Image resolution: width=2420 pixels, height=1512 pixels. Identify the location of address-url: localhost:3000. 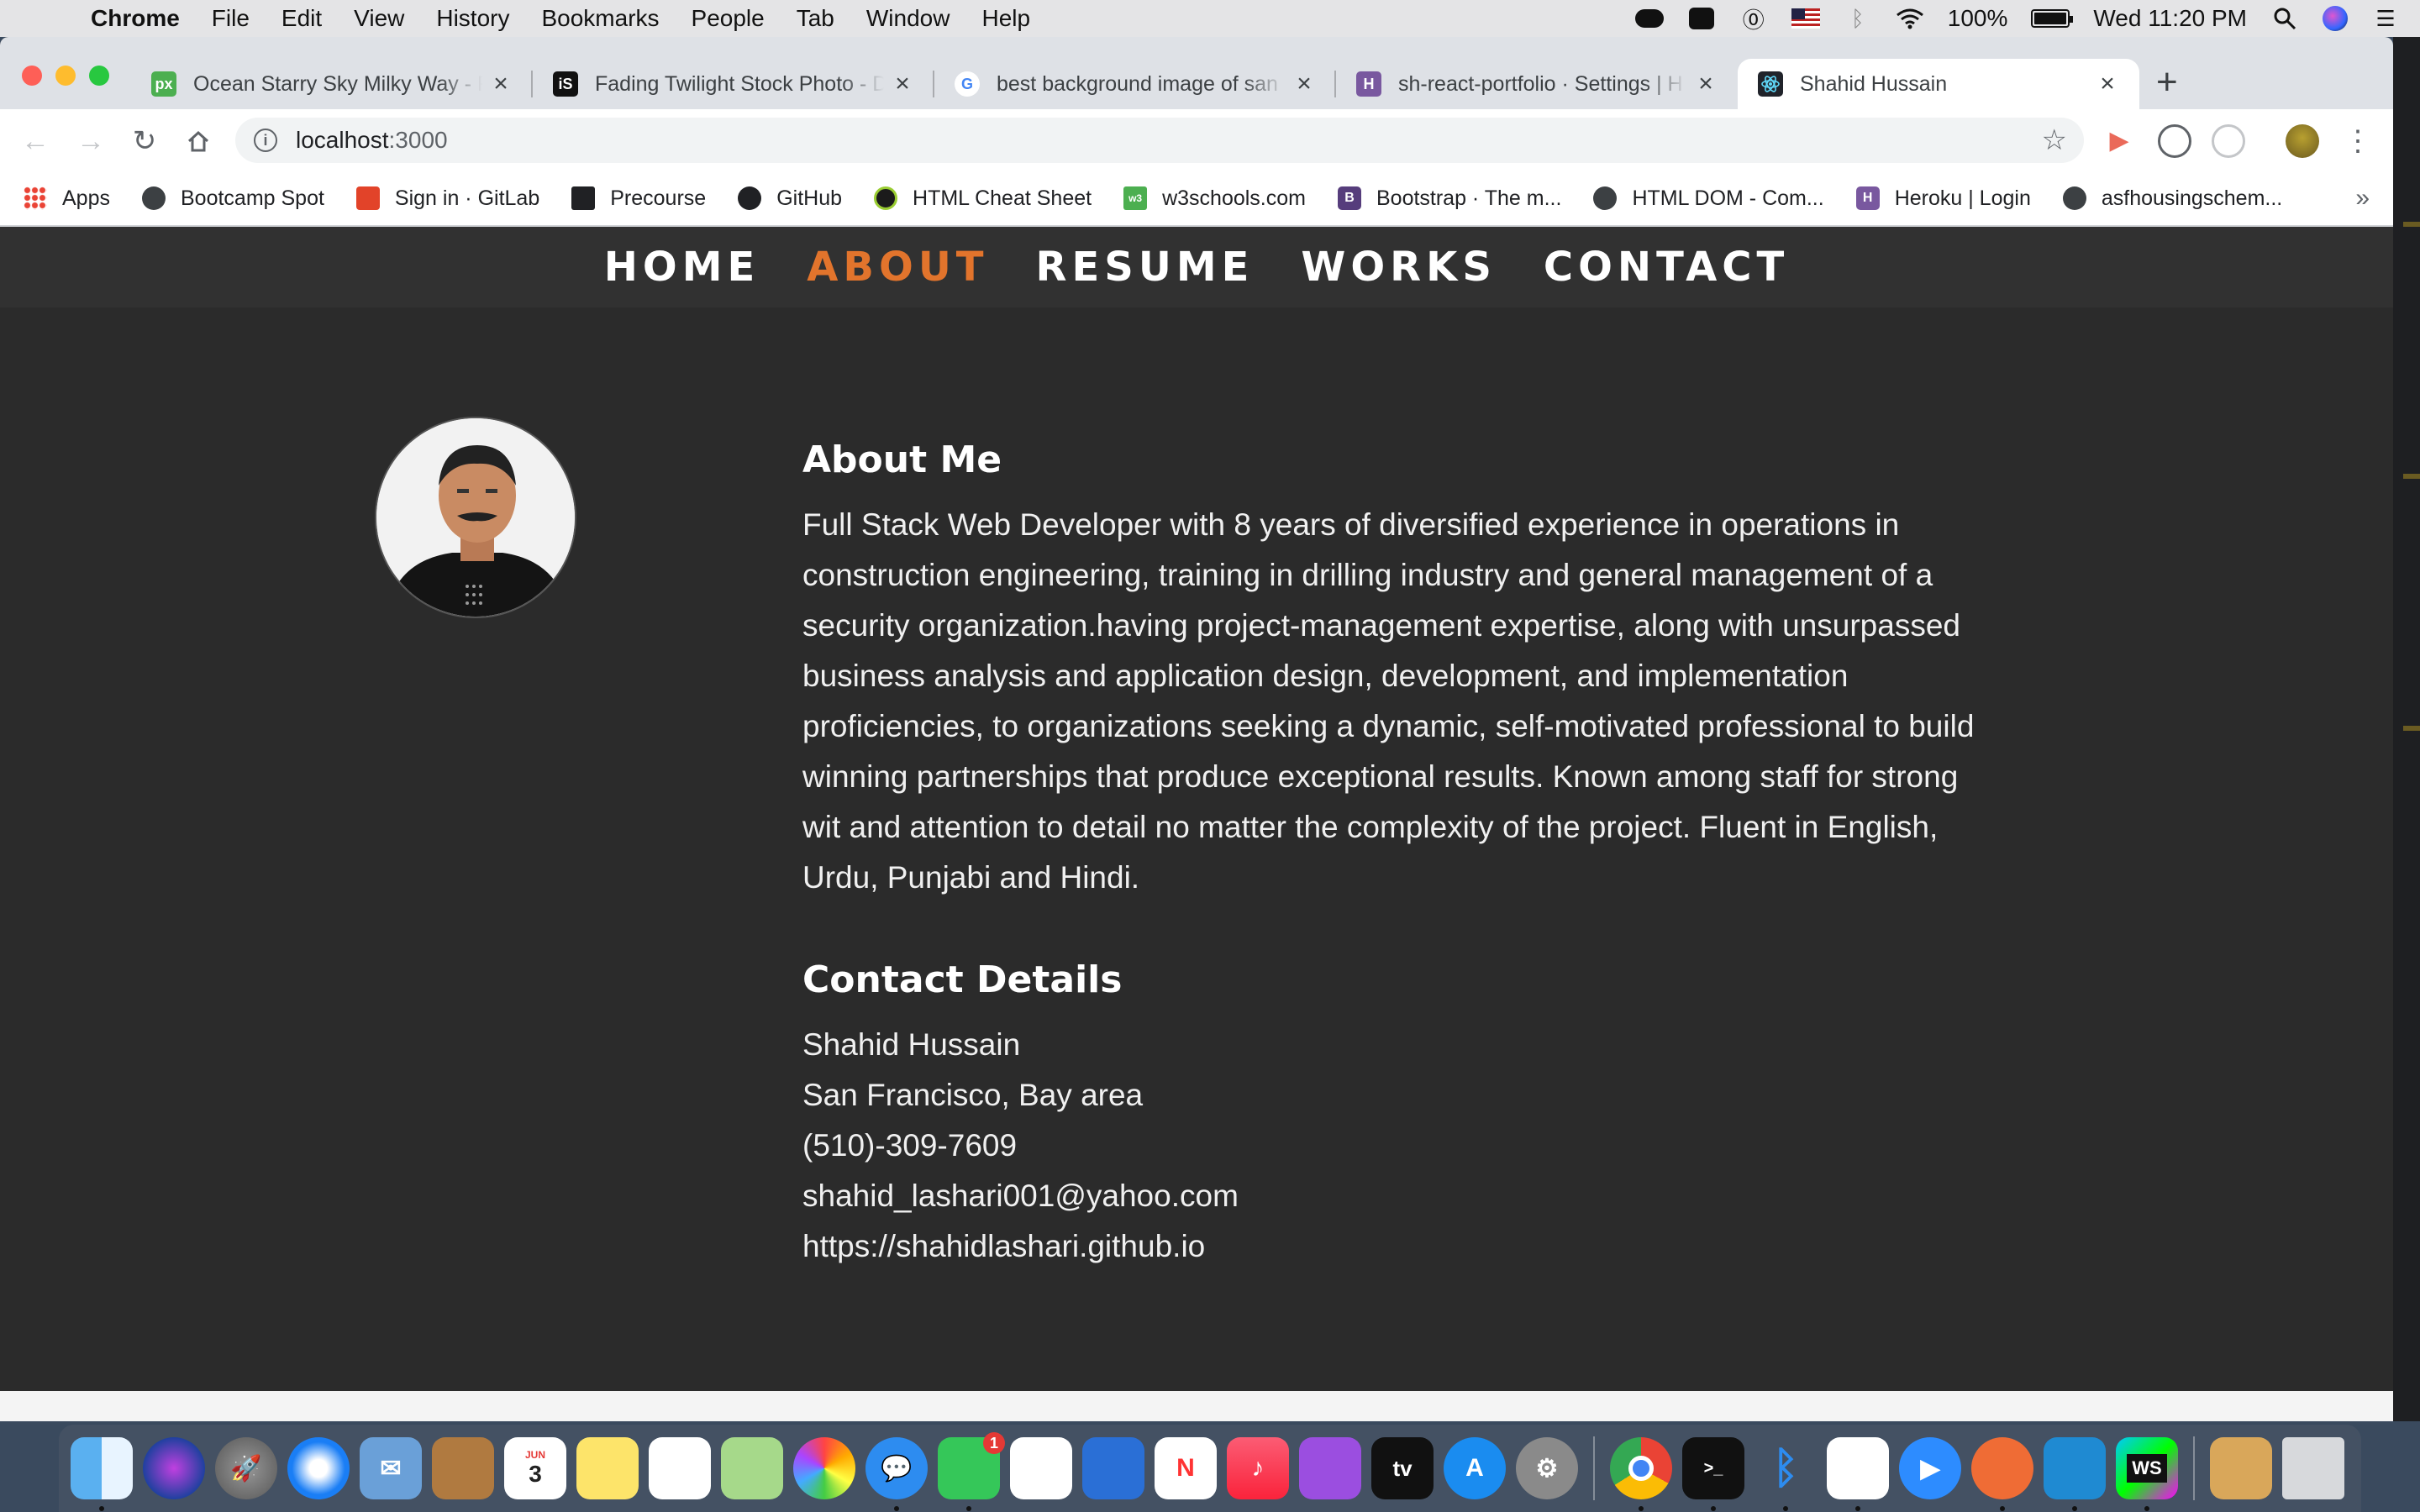
(372, 140).